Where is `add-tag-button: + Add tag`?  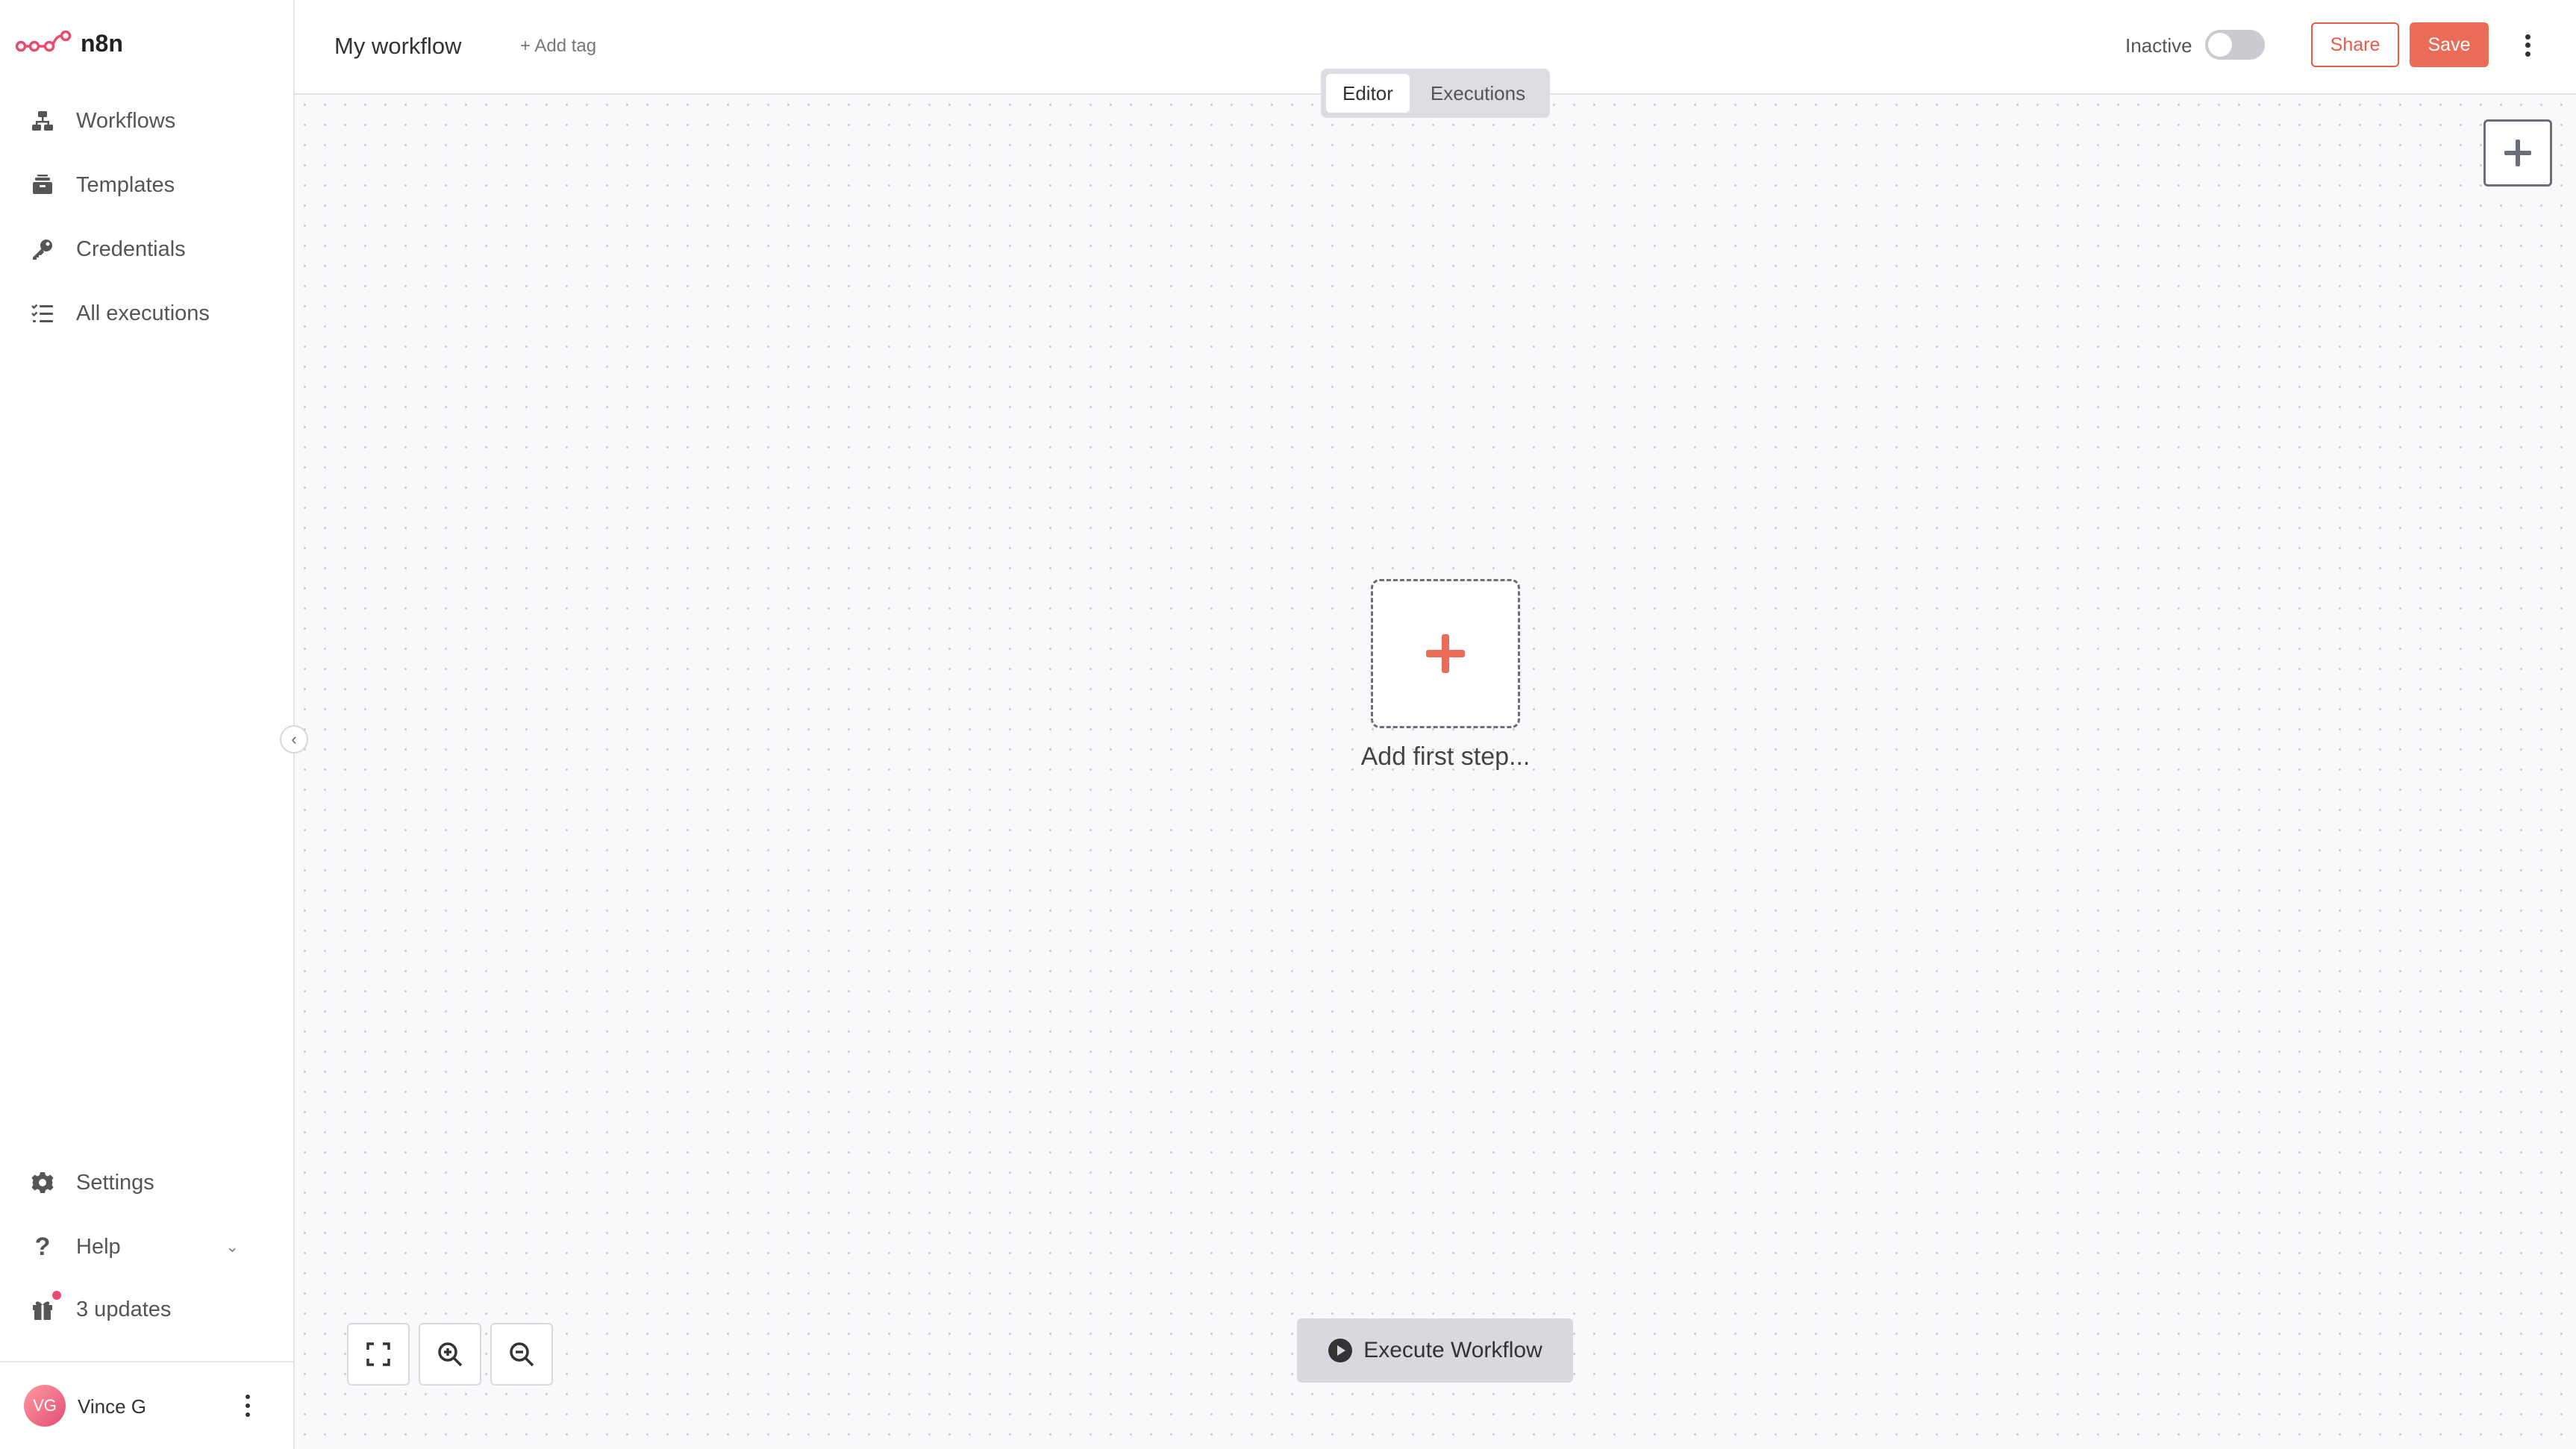
add-tag-button: + Add tag is located at coordinates (558, 46).